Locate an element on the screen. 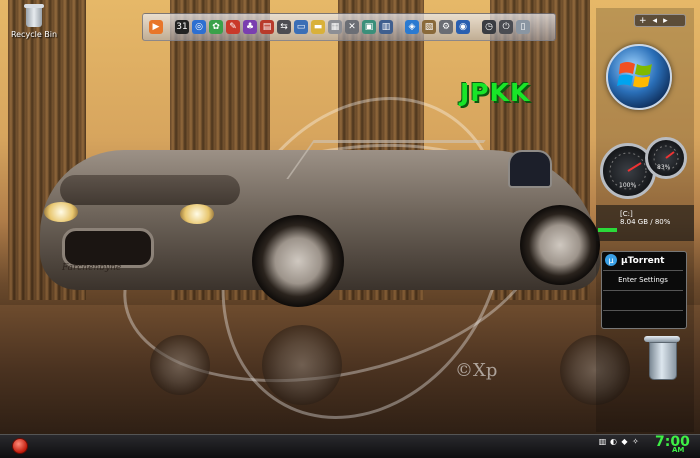  windows-icon: ◈ is located at coordinates (412, 27).